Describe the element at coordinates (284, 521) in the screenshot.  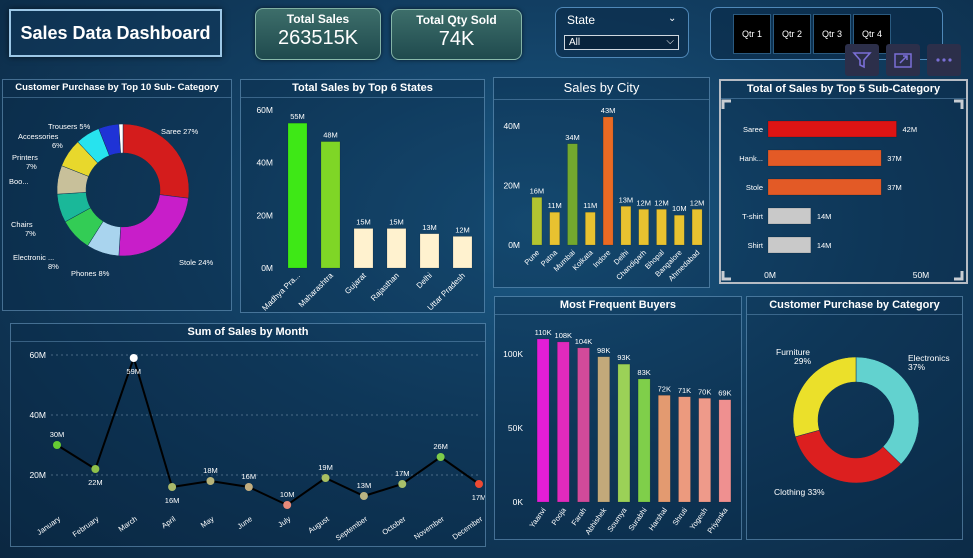
I see `x-tick-label: July` at that location.